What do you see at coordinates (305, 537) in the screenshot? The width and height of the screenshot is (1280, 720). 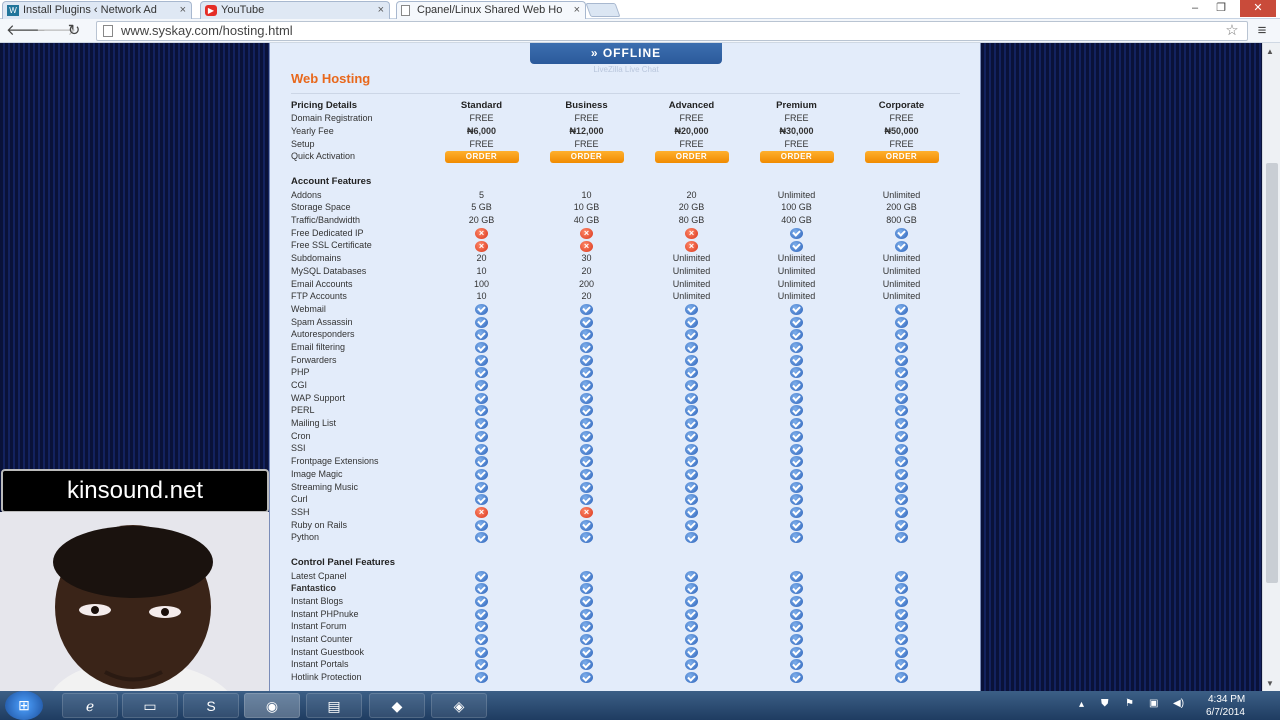 I see `row-label: Python` at bounding box center [305, 537].